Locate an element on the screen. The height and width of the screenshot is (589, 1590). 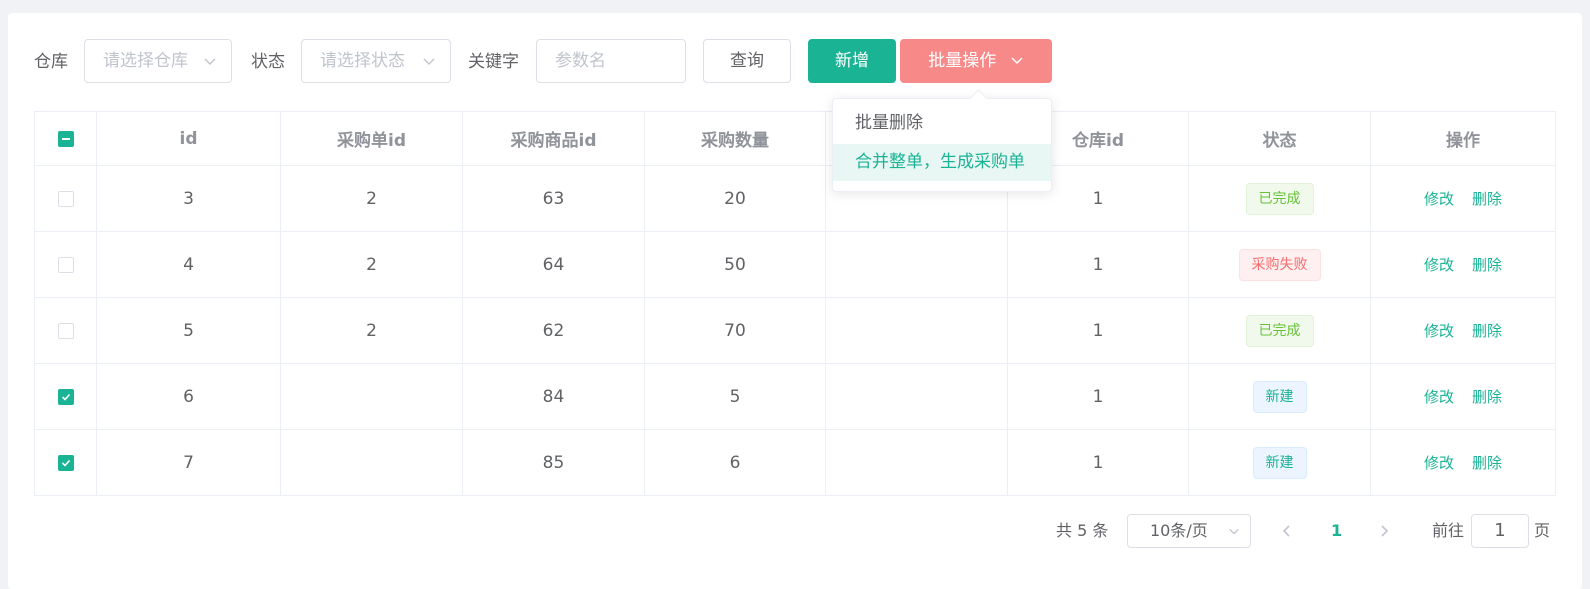
status-label: 状态 is located at coordinates (268, 62).